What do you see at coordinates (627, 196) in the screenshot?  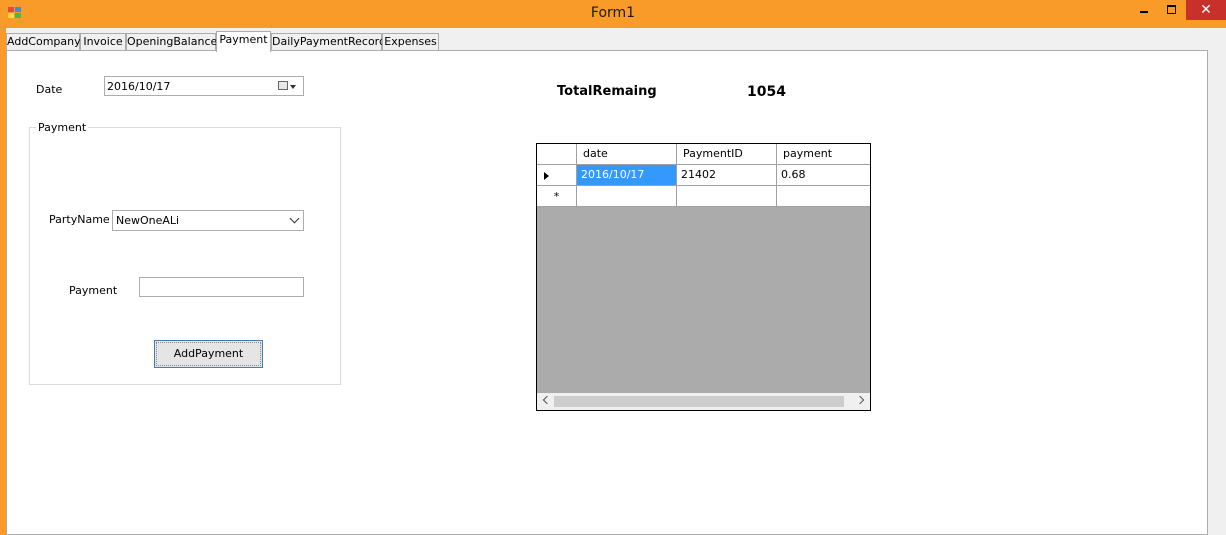 I see `new-cell-date` at bounding box center [627, 196].